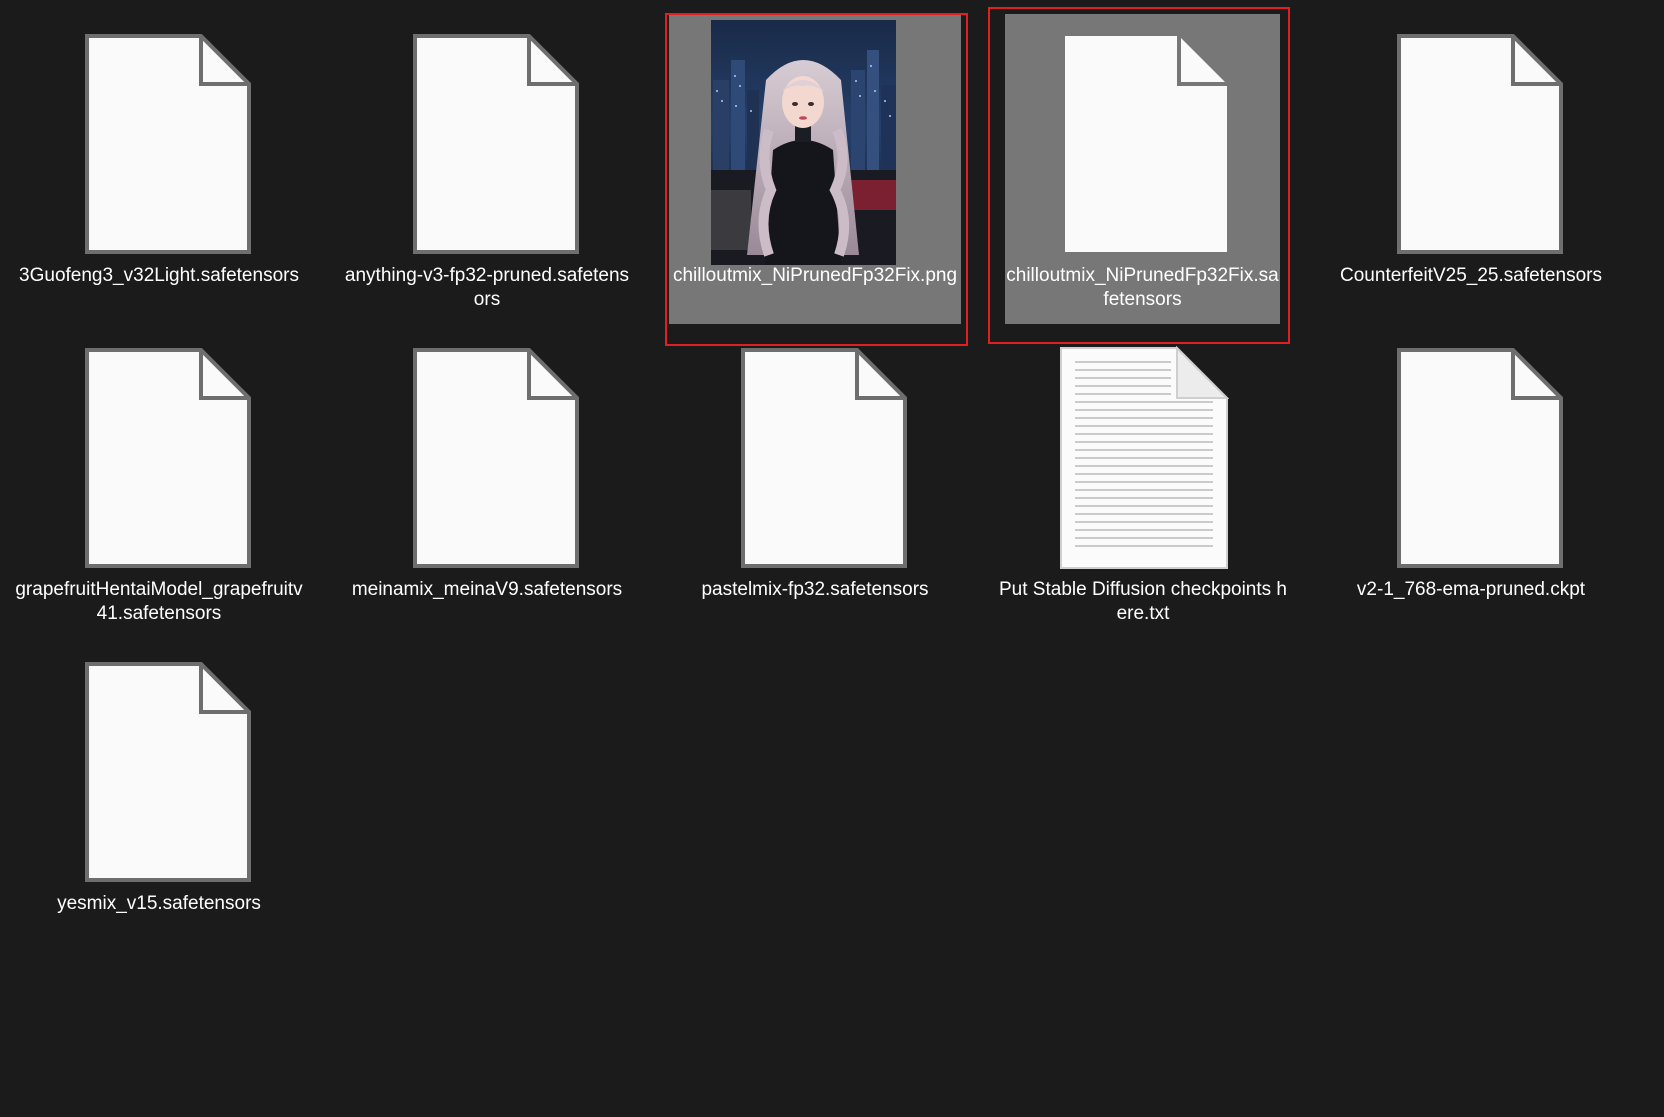 This screenshot has width=1664, height=1117. I want to click on file-item: meinamix_meinaV9.safetensors, so click(487, 483).